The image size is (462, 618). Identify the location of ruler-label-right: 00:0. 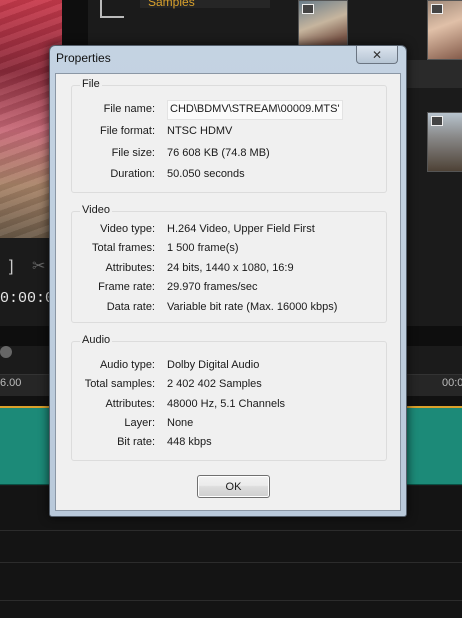
(452, 383).